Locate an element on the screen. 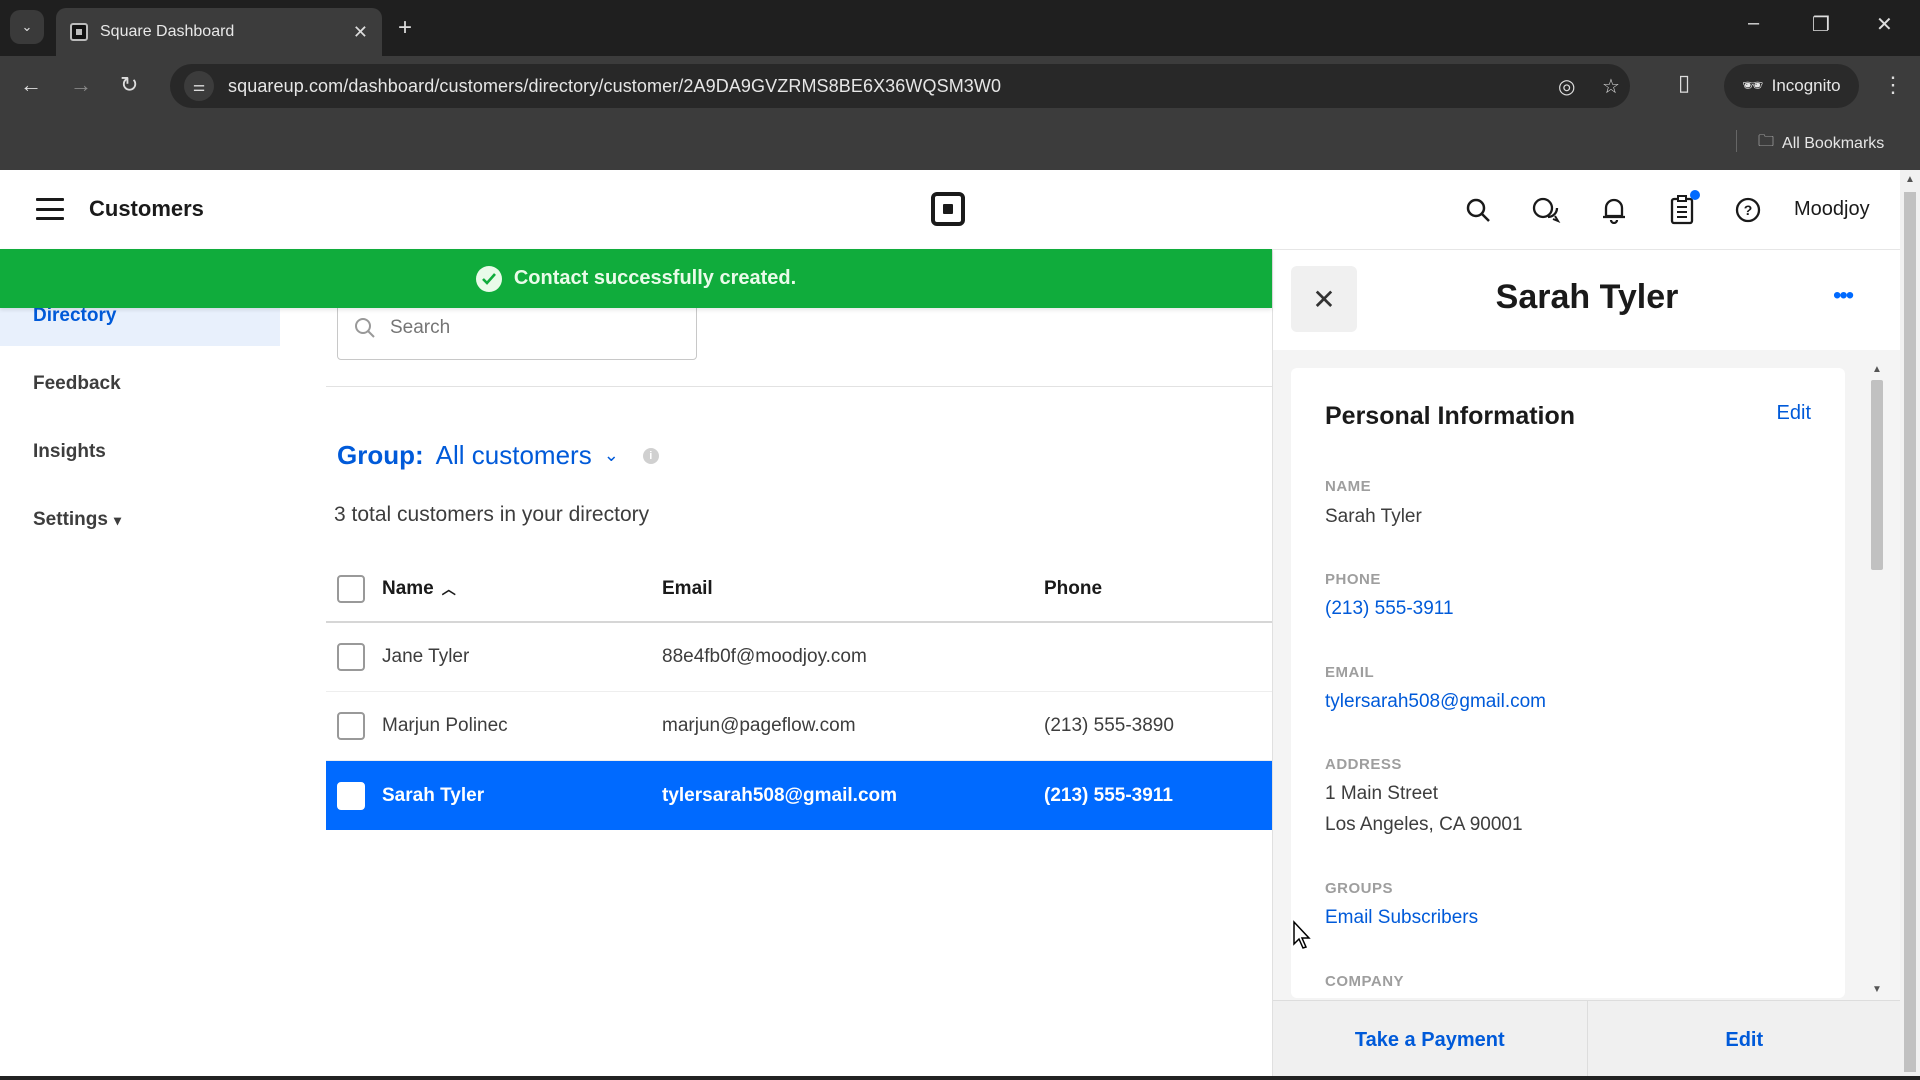 The height and width of the screenshot is (1080, 1920). email-label: EMAIL is located at coordinates (1350, 672).